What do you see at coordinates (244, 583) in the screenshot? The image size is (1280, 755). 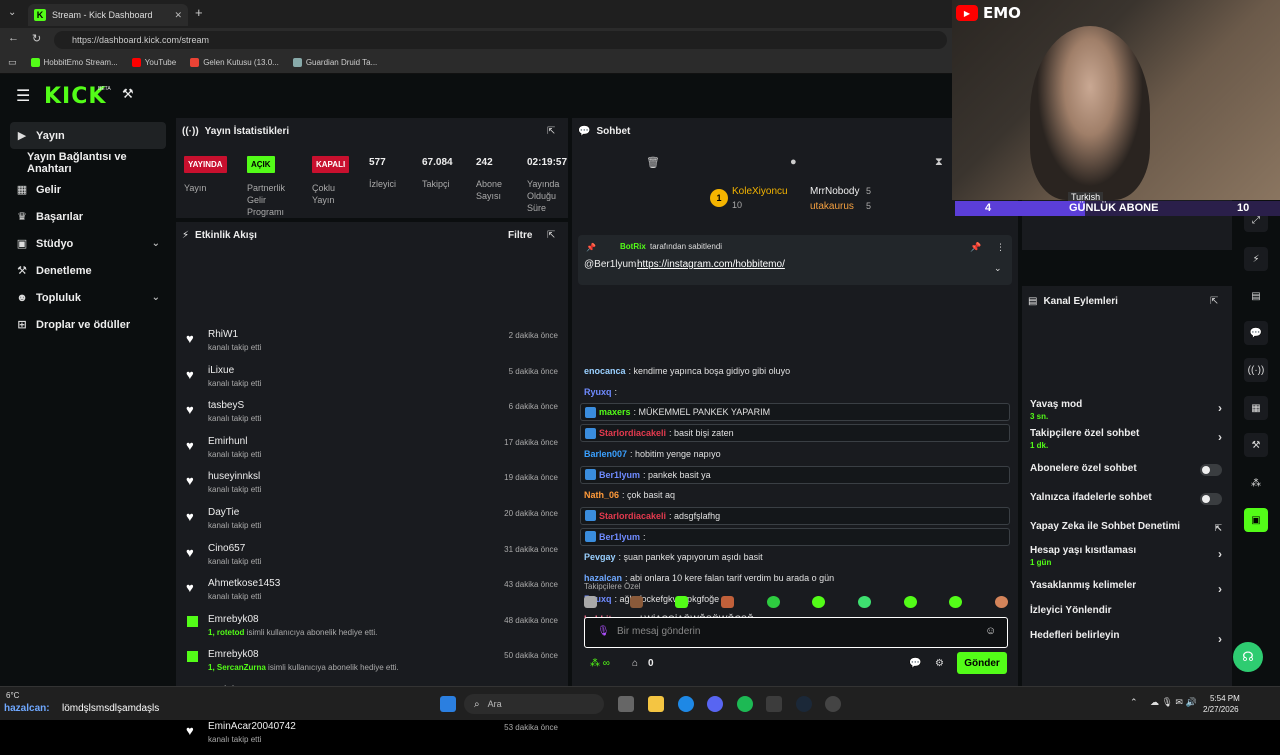 I see `activity-username: Ahmetkose1453` at bounding box center [244, 583].